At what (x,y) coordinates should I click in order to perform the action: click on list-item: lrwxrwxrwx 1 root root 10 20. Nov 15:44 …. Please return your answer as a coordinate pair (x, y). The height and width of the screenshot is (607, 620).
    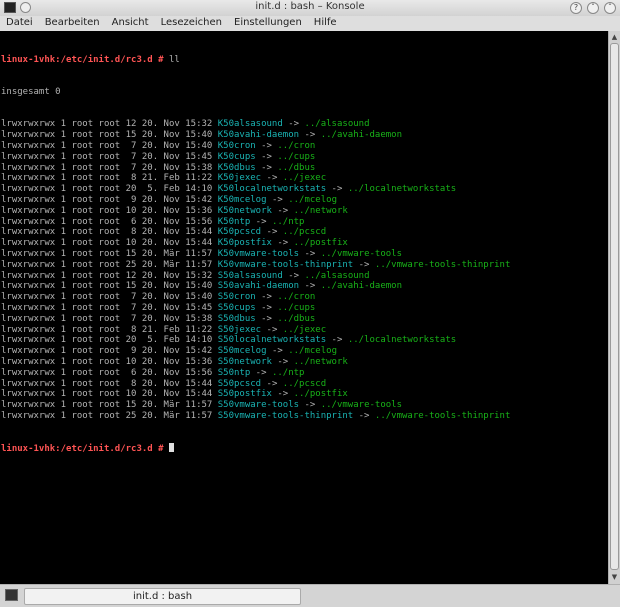
    Looking at the image, I should click on (255, 243).